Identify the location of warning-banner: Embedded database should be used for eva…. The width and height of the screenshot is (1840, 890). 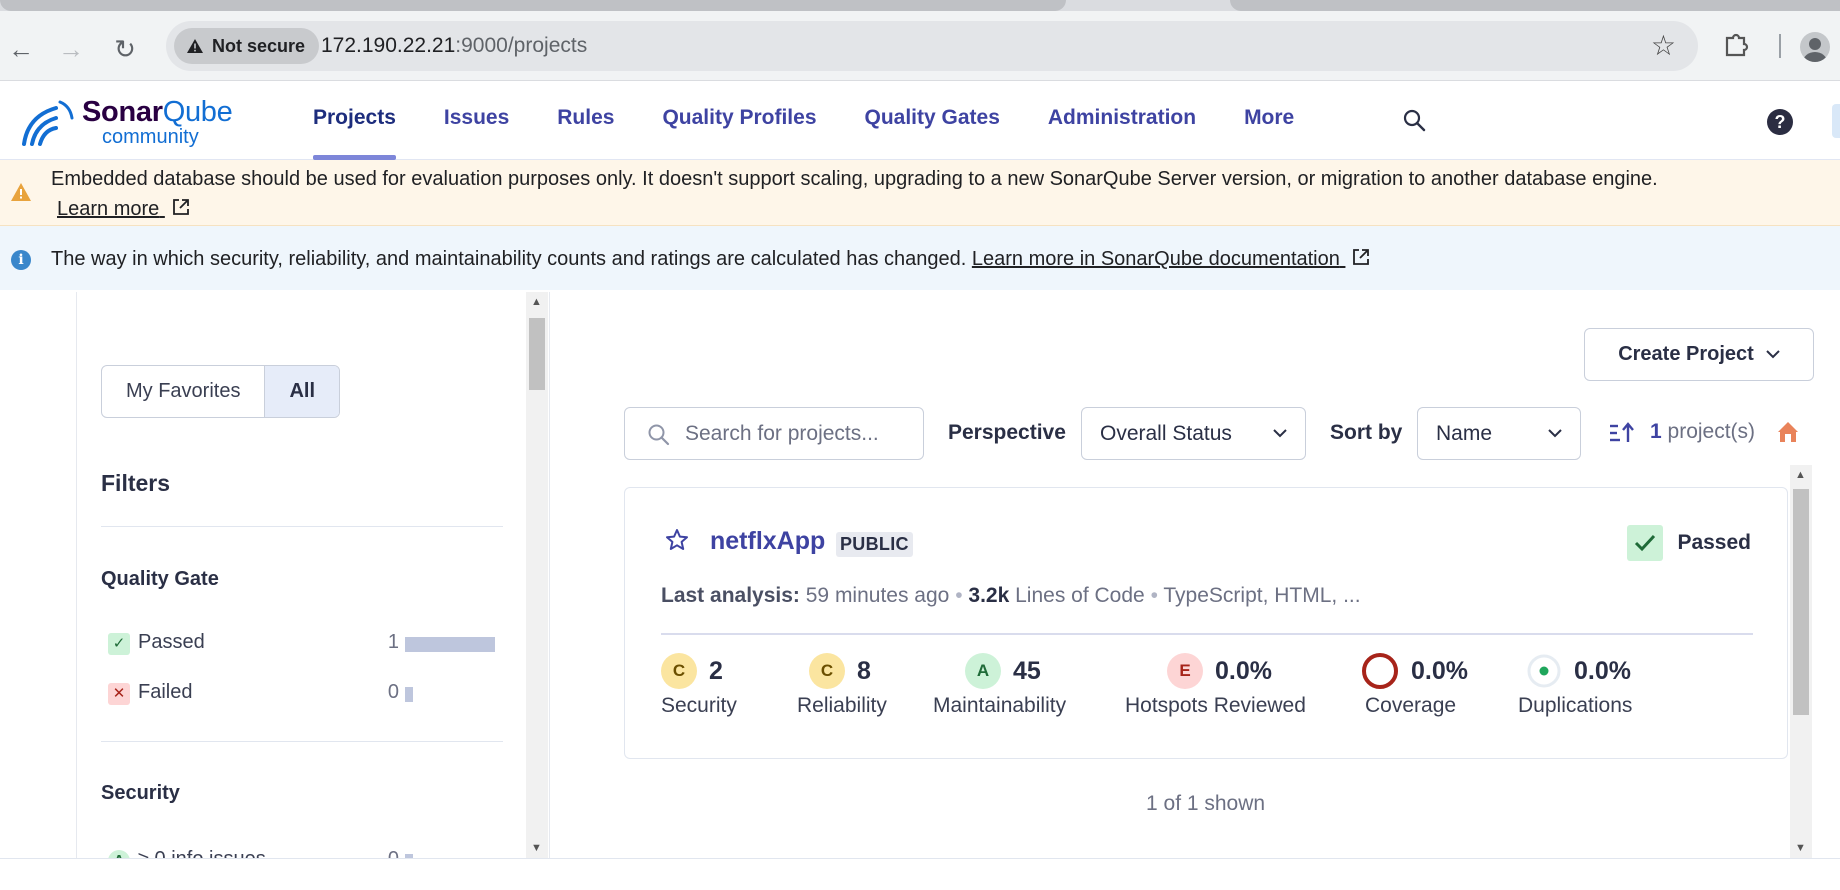
(920, 193).